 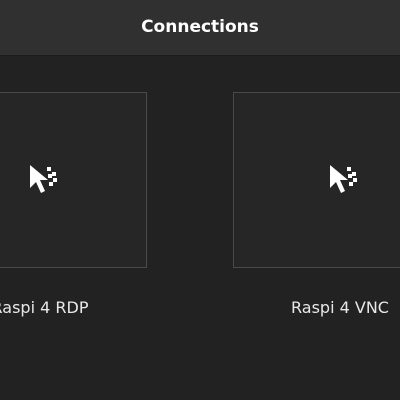 I want to click on connection-label: Raspi 4 VNC, so click(x=340, y=307).